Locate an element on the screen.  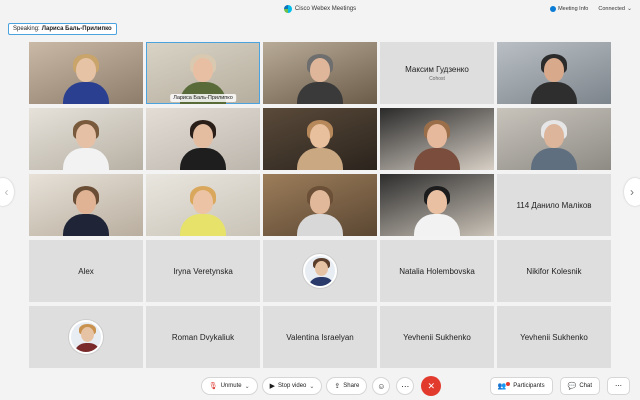
share-icon: ⇪ is located at coordinates (337, 386).